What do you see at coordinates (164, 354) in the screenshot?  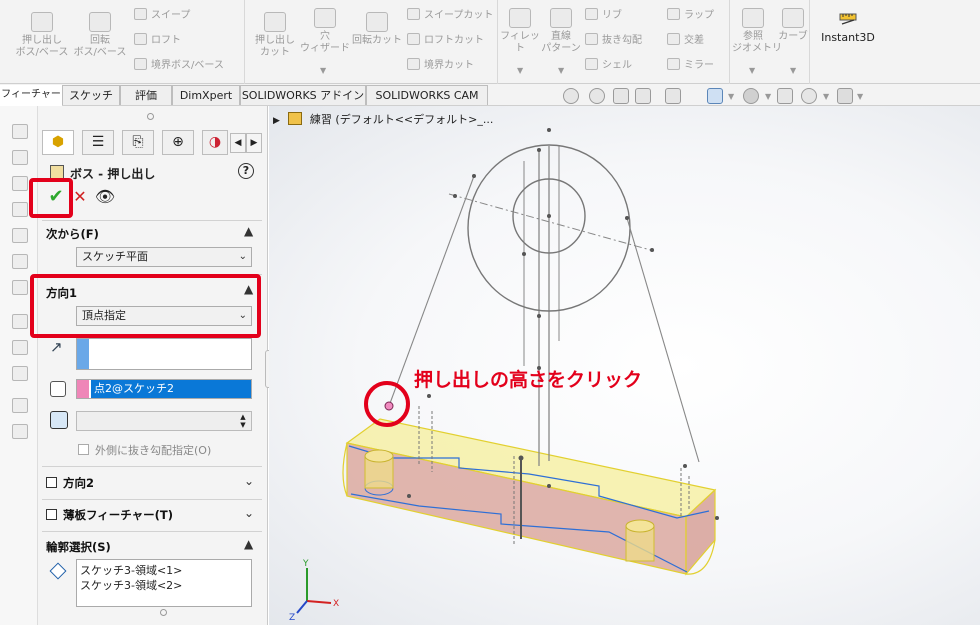 I see `direction-selection-box` at bounding box center [164, 354].